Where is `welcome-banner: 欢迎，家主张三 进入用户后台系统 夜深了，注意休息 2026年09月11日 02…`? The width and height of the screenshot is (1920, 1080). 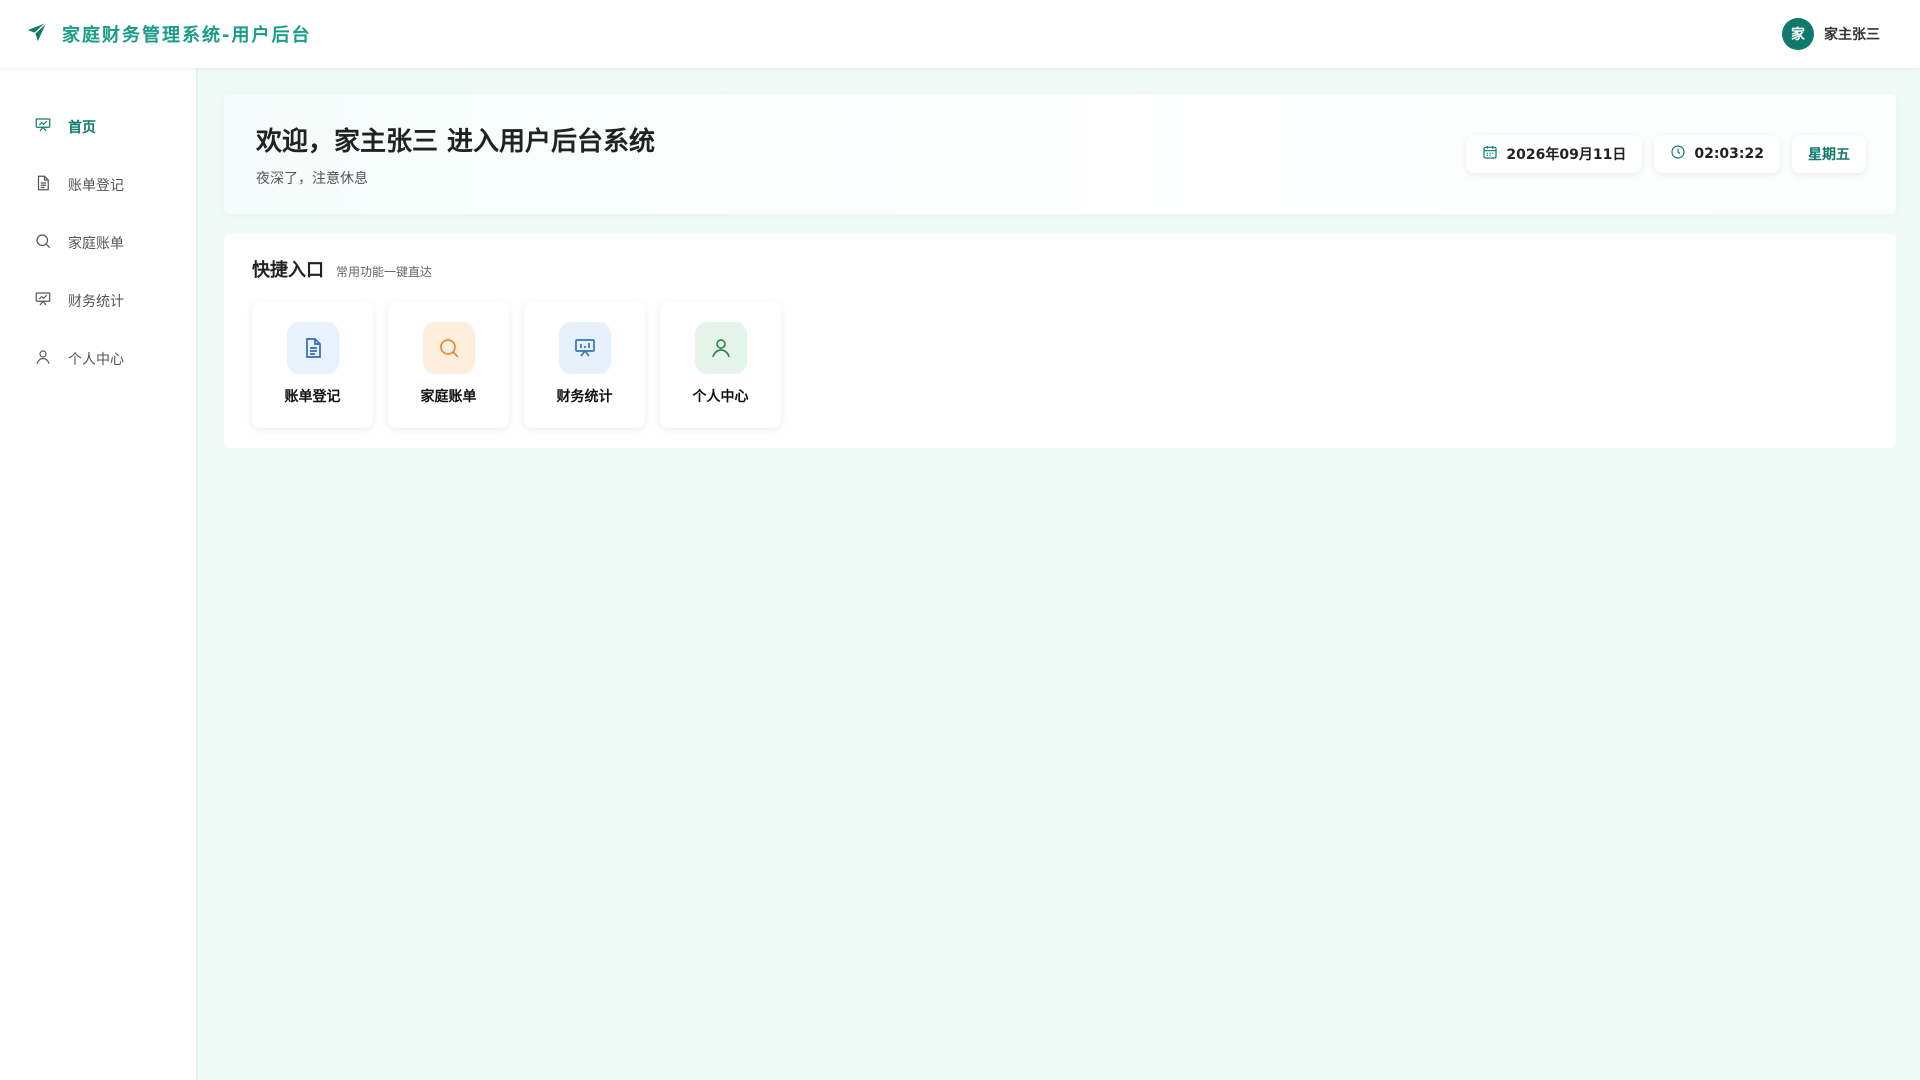
welcome-banner: 欢迎，家主张三 进入用户后台系统 夜深了，注意休息 2026年09月11日 02… is located at coordinates (1060, 154).